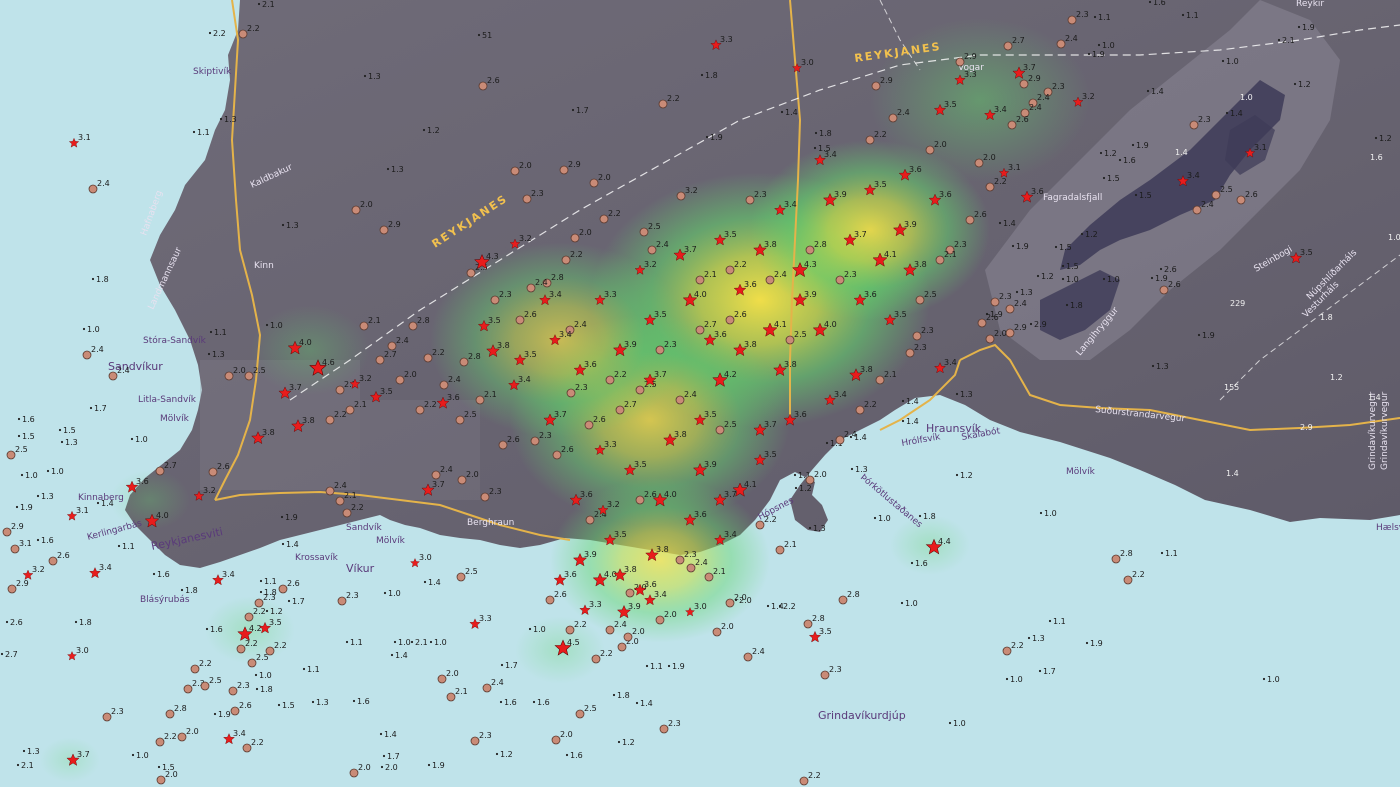  I want to click on magnitude-value: 2.8, so click(818, 618).